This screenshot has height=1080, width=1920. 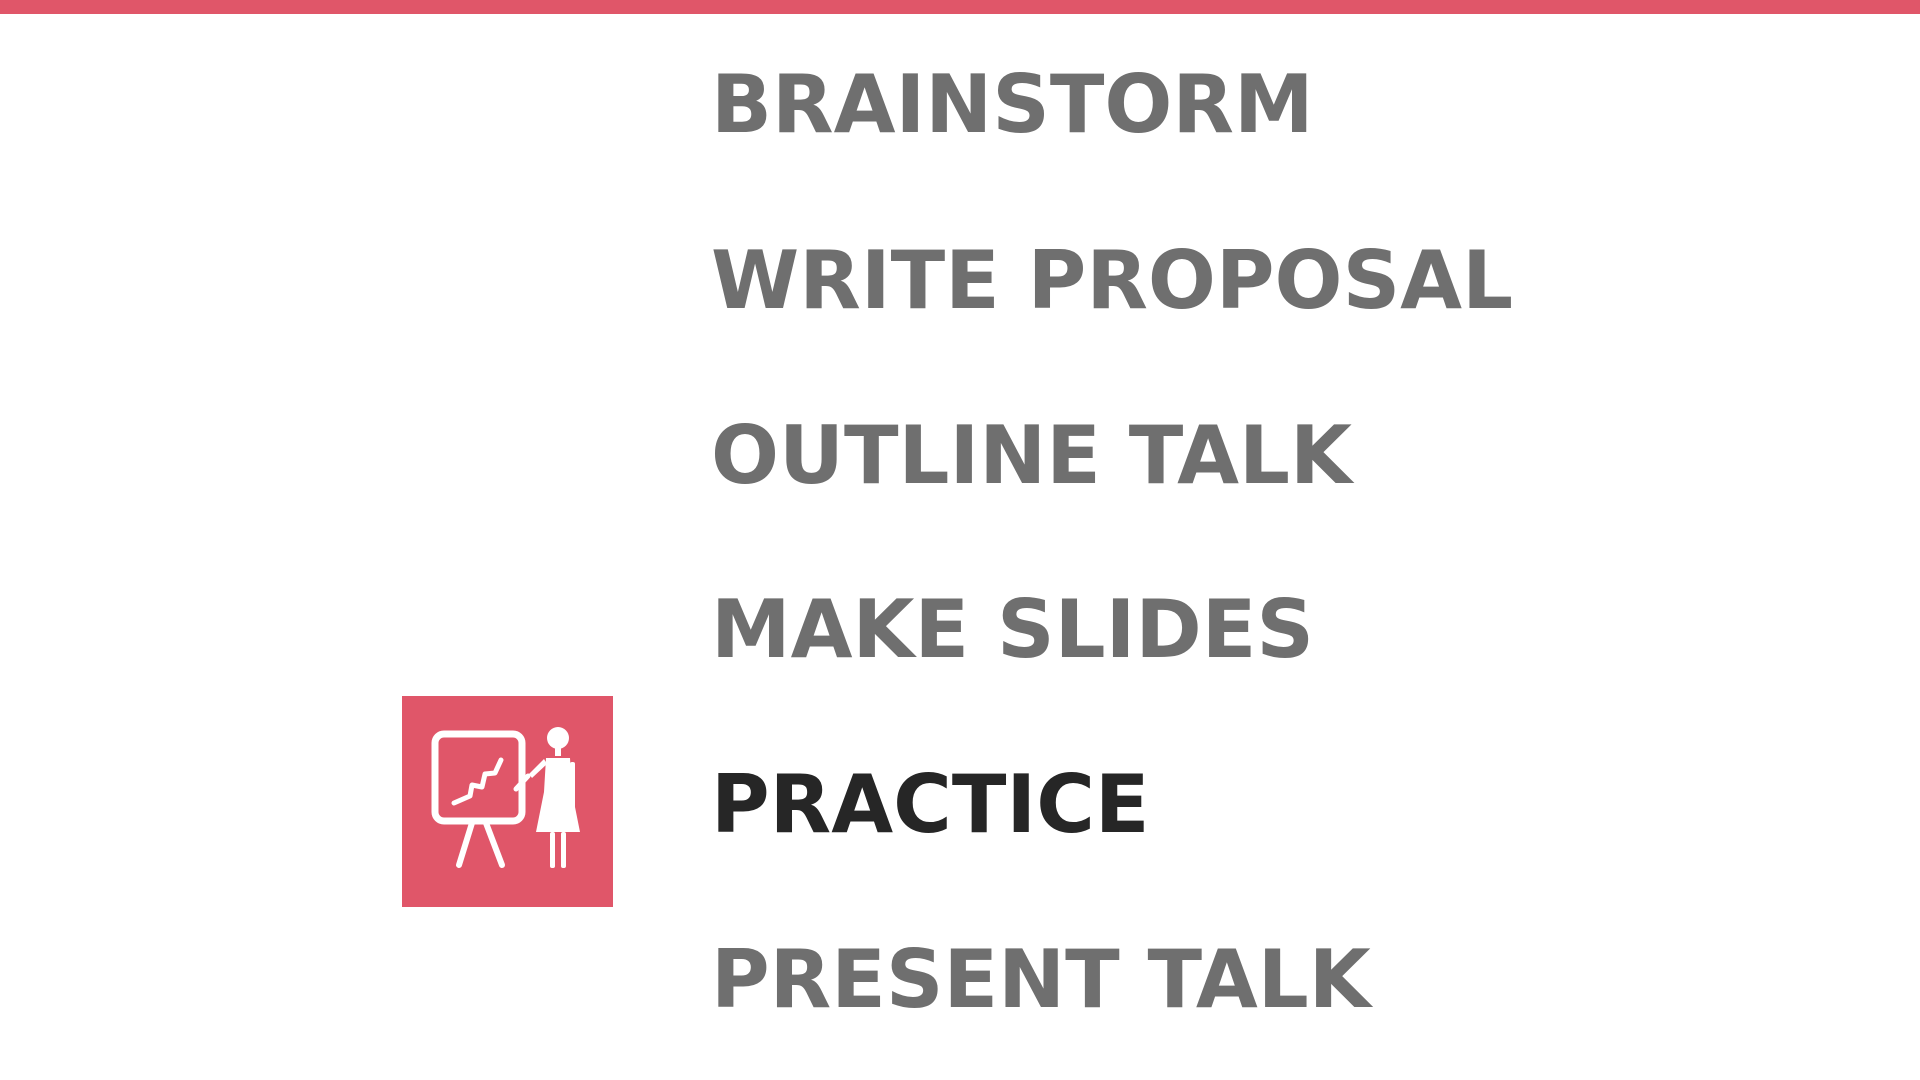 I want to click on step-make-slides: MAKE SLIDES, so click(x=1013, y=629).